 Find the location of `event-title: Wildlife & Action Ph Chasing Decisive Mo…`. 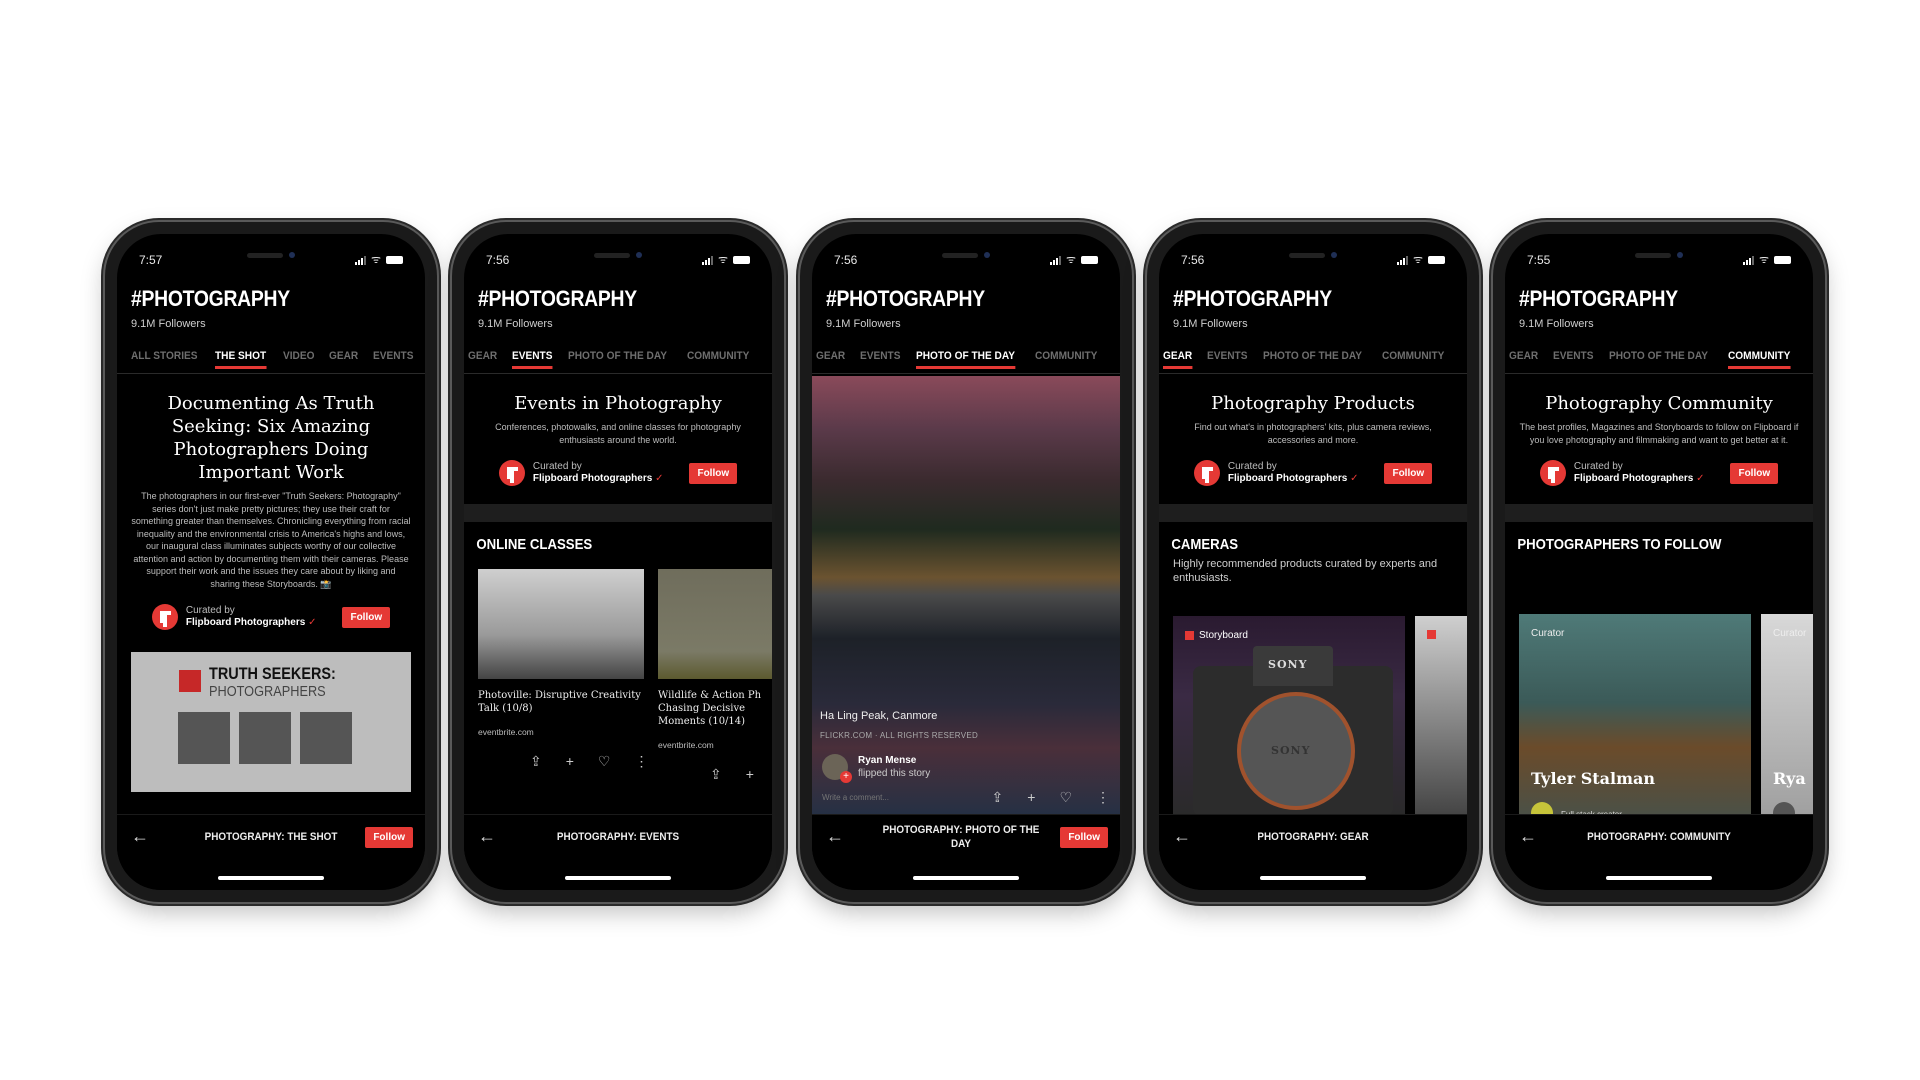

event-title: Wildlife & Action Ph Chasing Decisive Mo… is located at coordinates (710, 708).